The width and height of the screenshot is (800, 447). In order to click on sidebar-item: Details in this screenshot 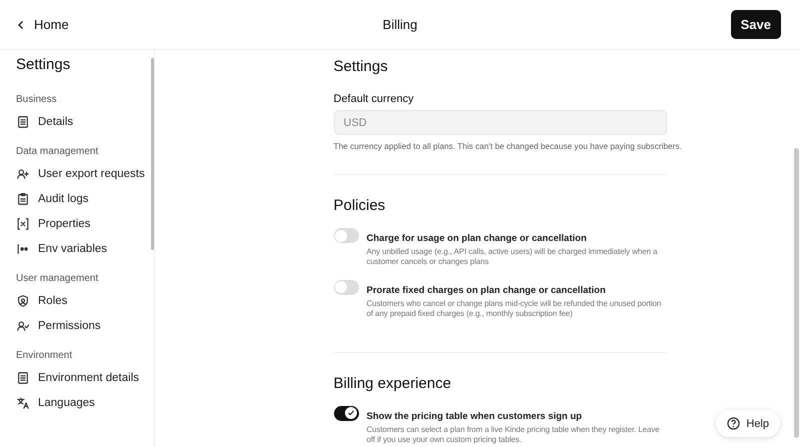, I will do `click(45, 122)`.